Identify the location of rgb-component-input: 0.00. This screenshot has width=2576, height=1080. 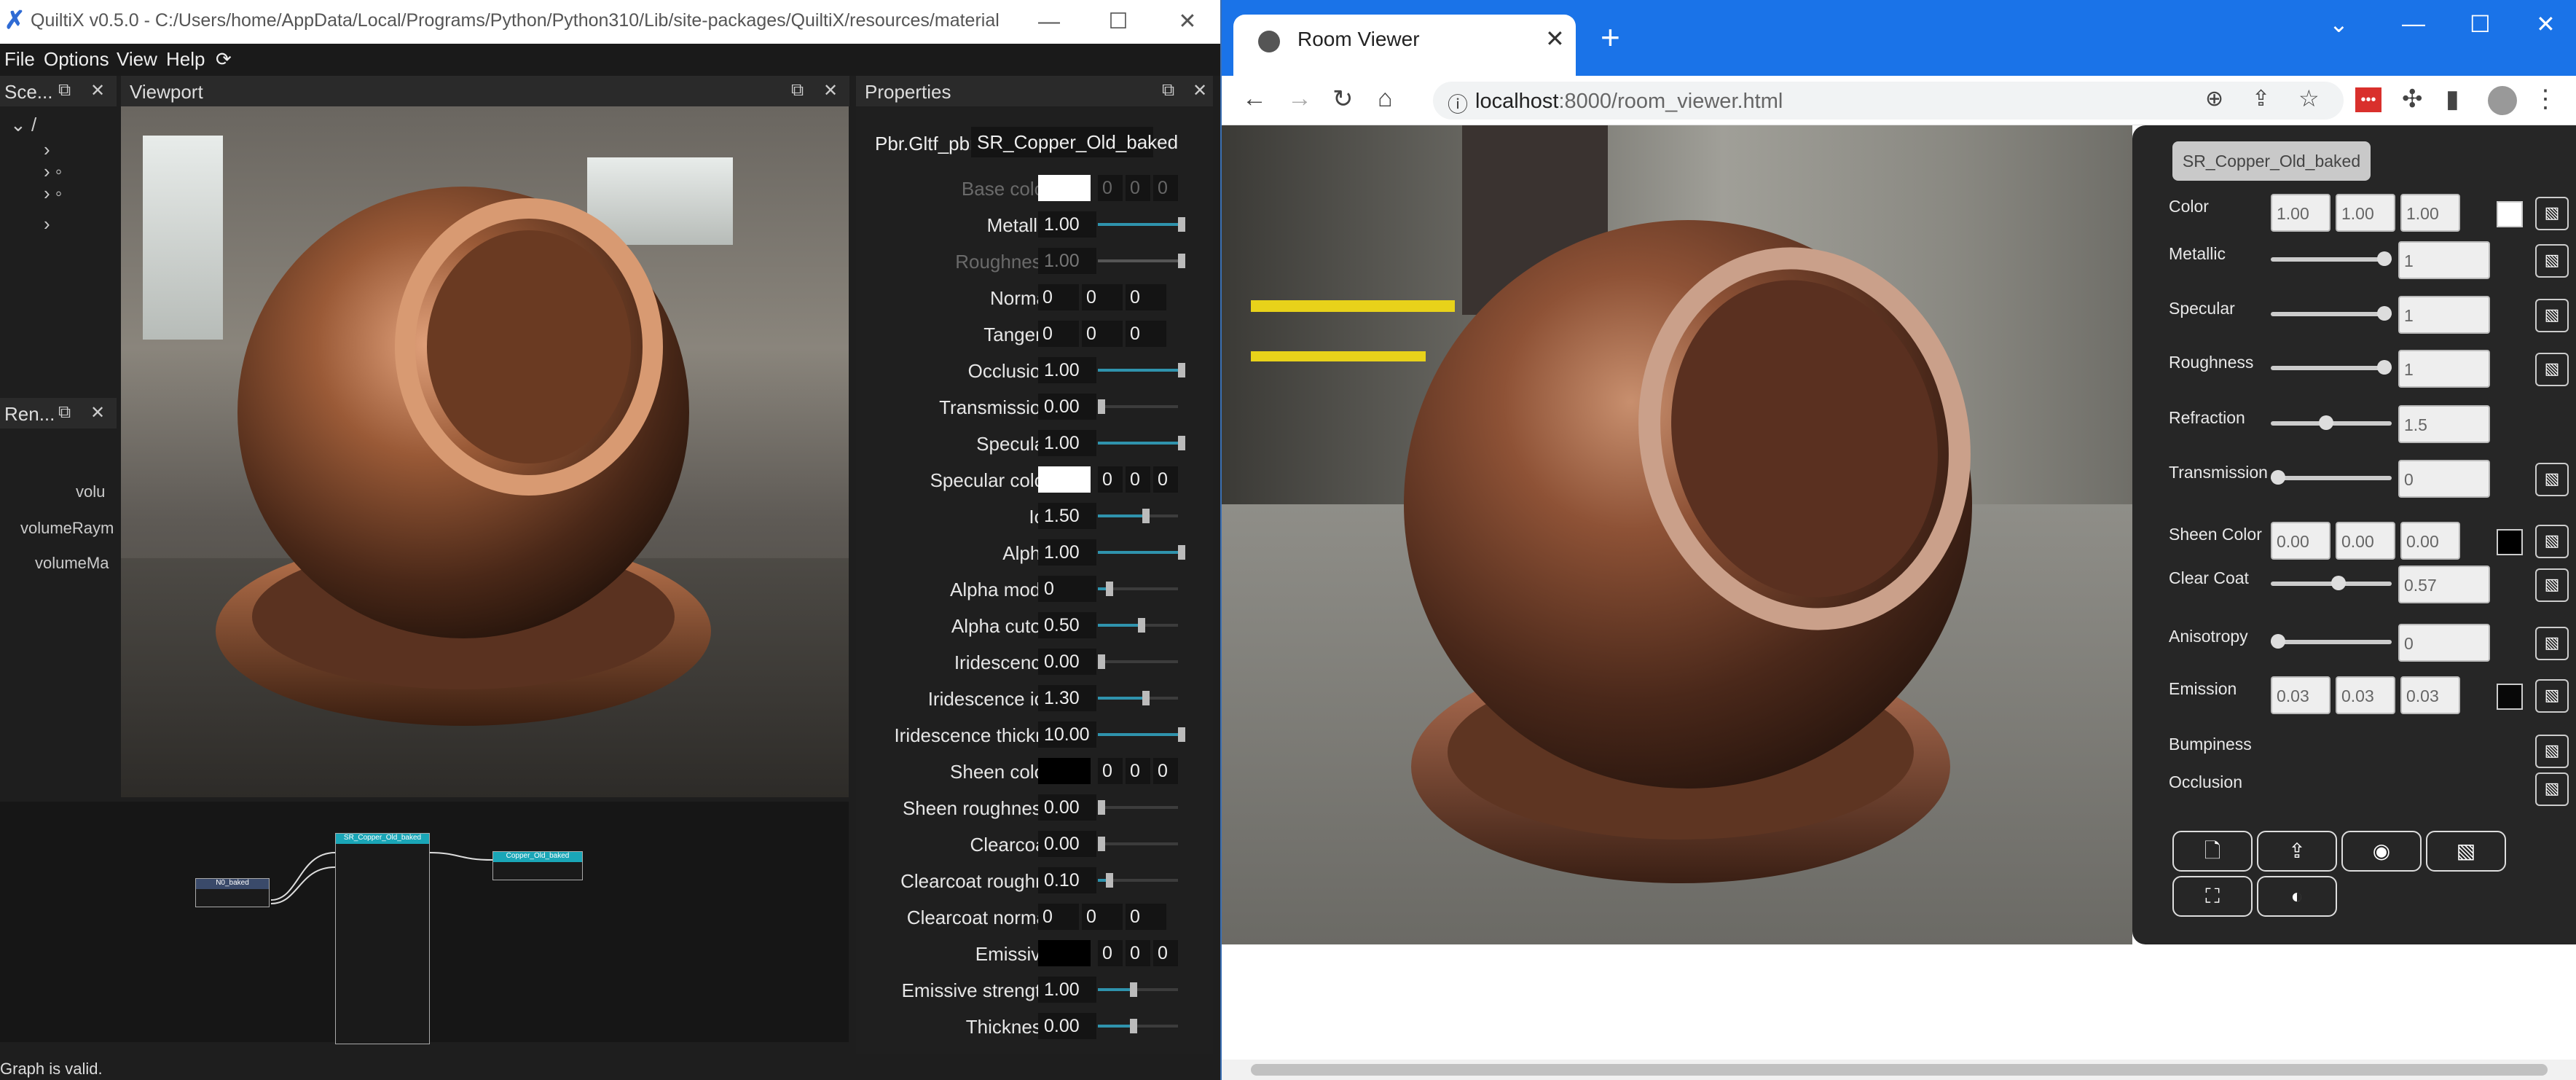
(2300, 541).